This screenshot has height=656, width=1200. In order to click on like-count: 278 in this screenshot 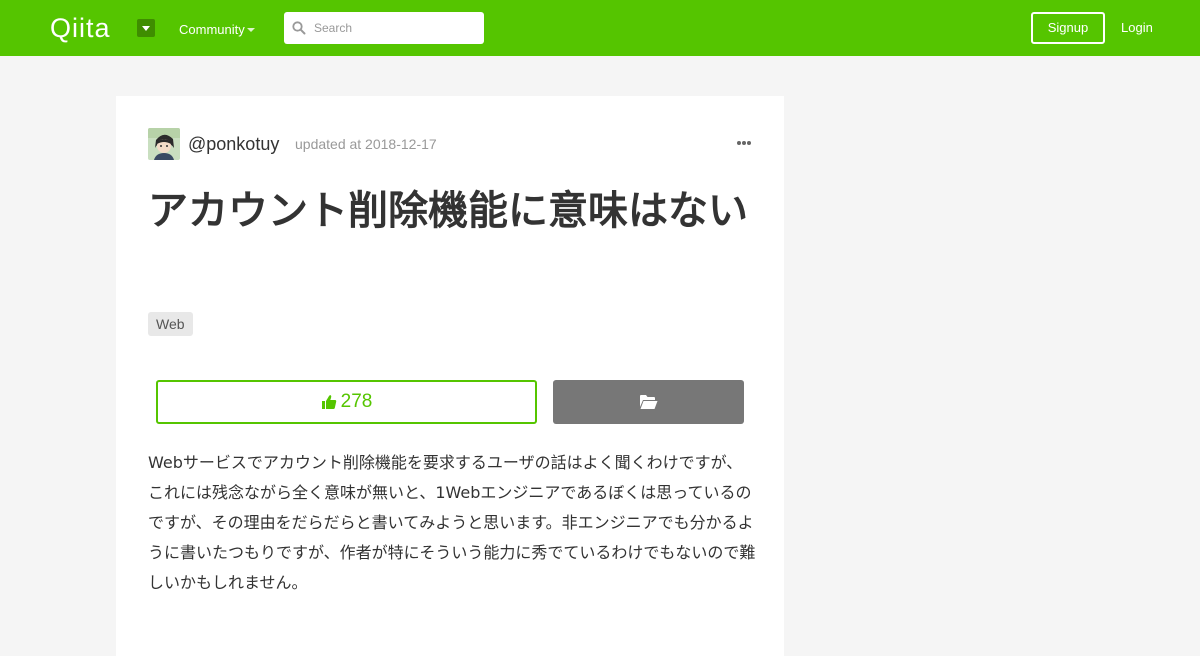, I will do `click(356, 401)`.